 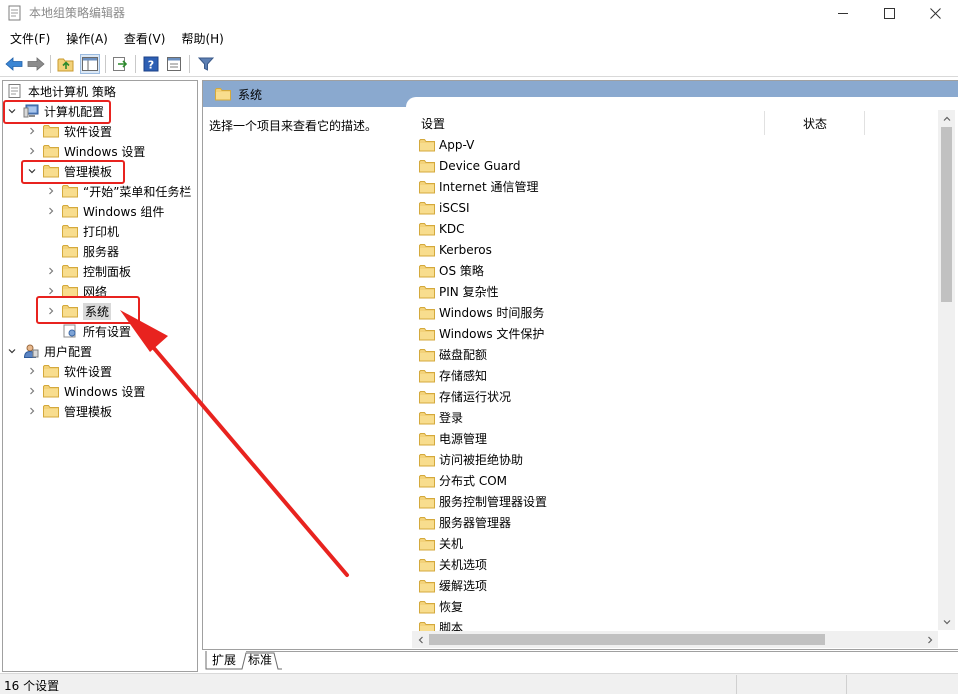 I want to click on tree-node-windows-components: Windows 组件, so click(x=105, y=211).